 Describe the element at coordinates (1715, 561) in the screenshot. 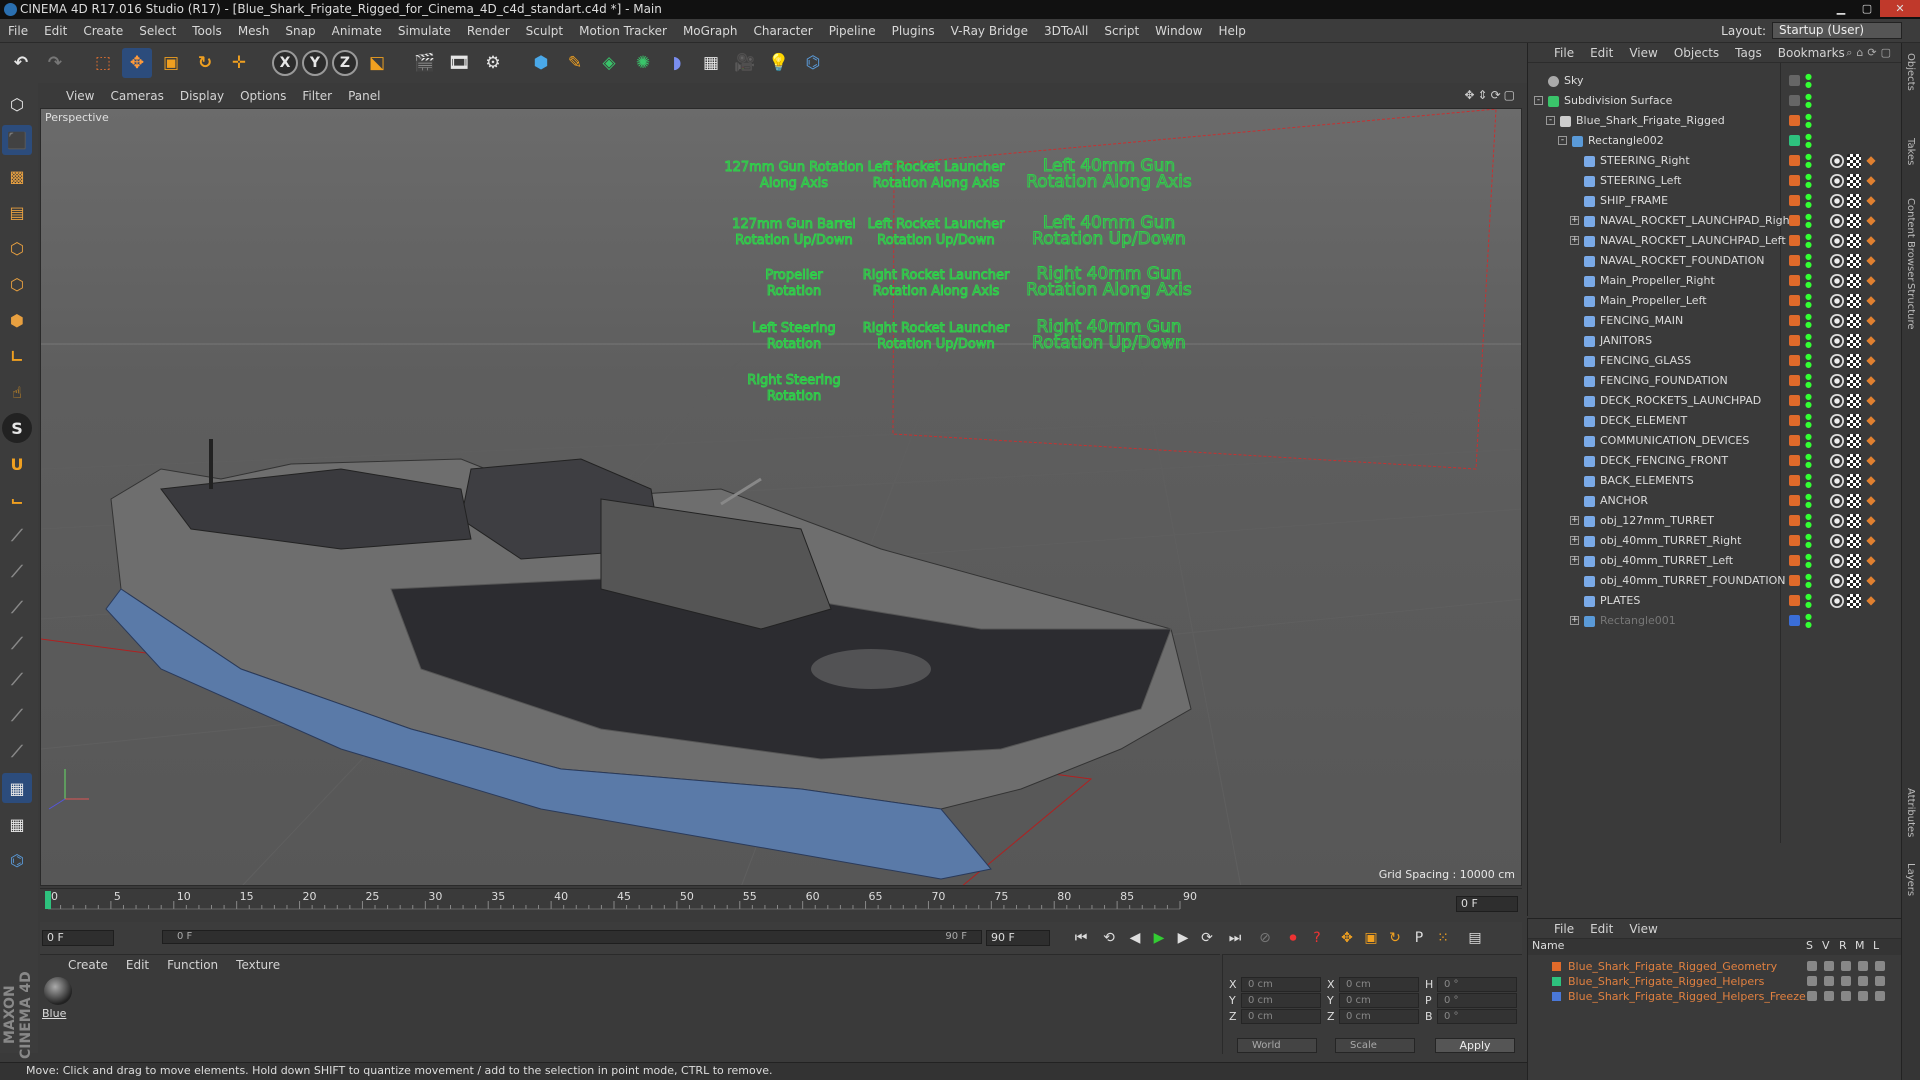

I see `object-row: + obj_40mm_TURRET_Left ● ● ◆` at that location.